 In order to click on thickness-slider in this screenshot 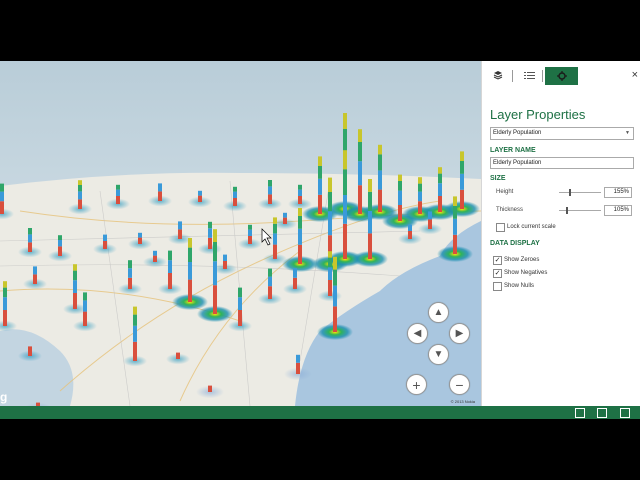, I will do `click(580, 210)`.